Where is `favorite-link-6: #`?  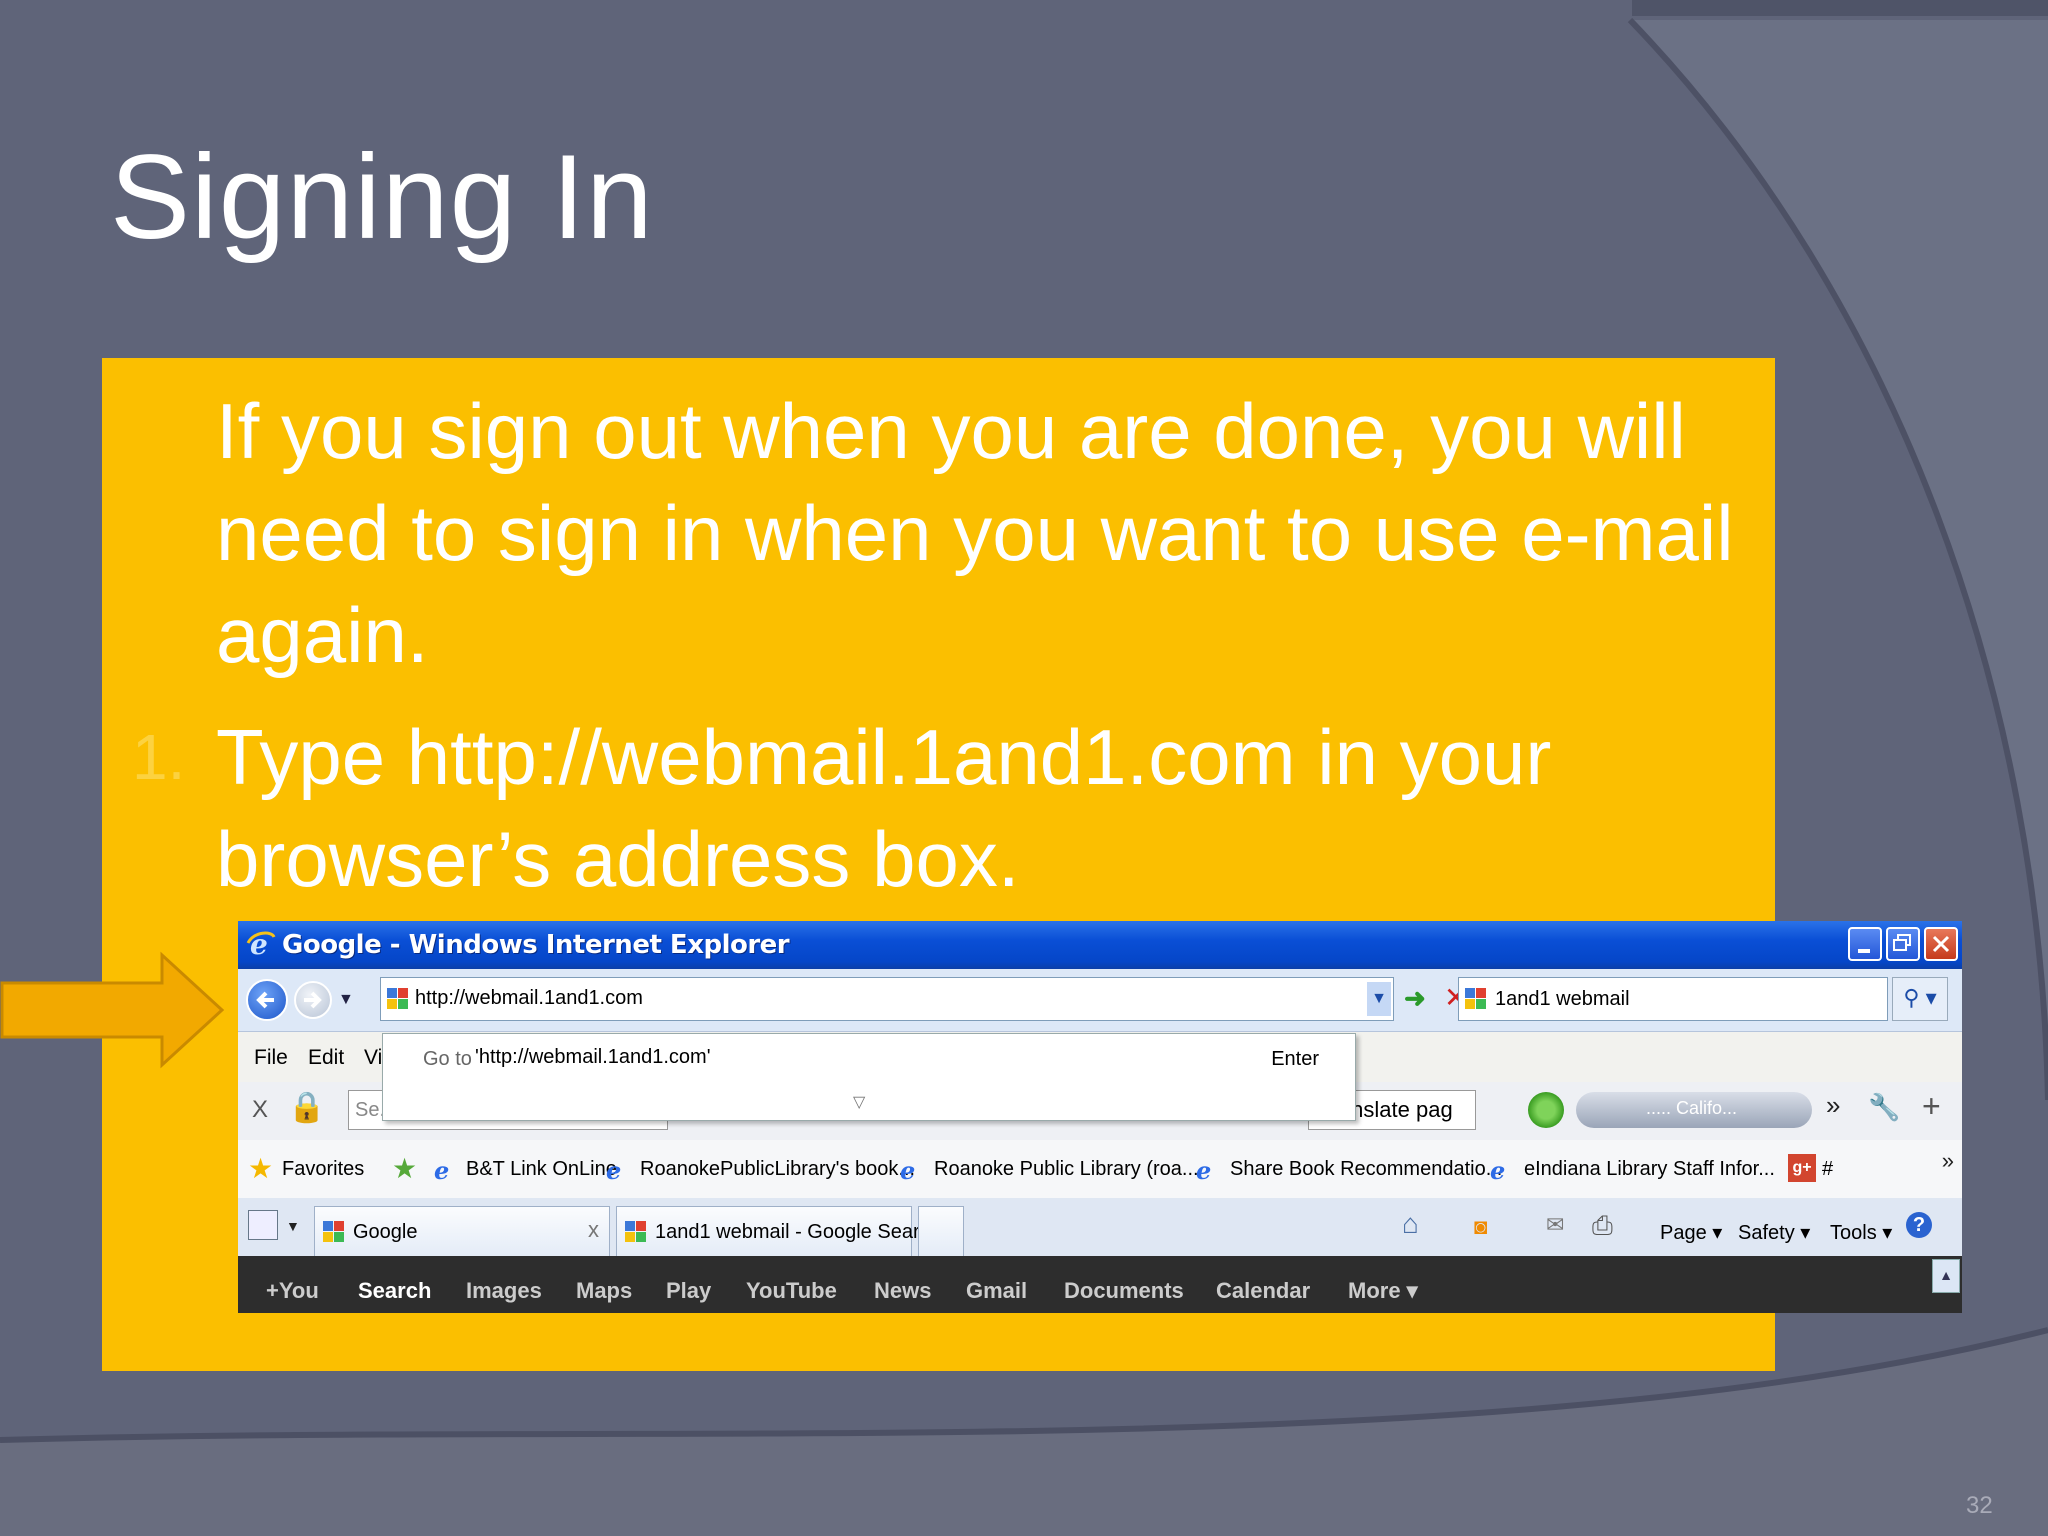
favorite-link-6: # is located at coordinates (1827, 1169).